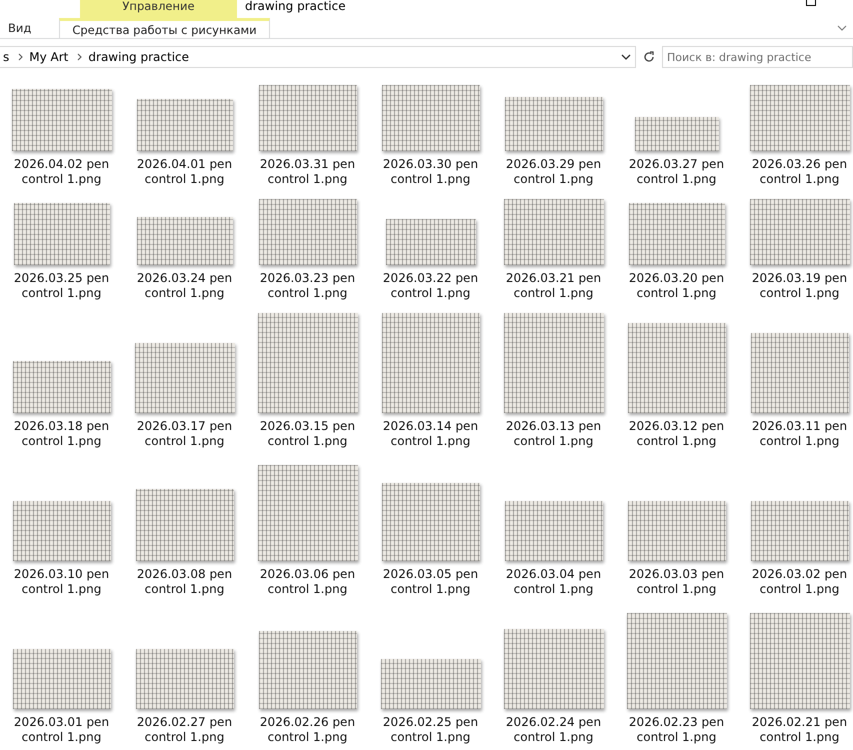  Describe the element at coordinates (553, 434) in the screenshot. I see `file-name: 2026.03.13 pen control 1.png` at that location.